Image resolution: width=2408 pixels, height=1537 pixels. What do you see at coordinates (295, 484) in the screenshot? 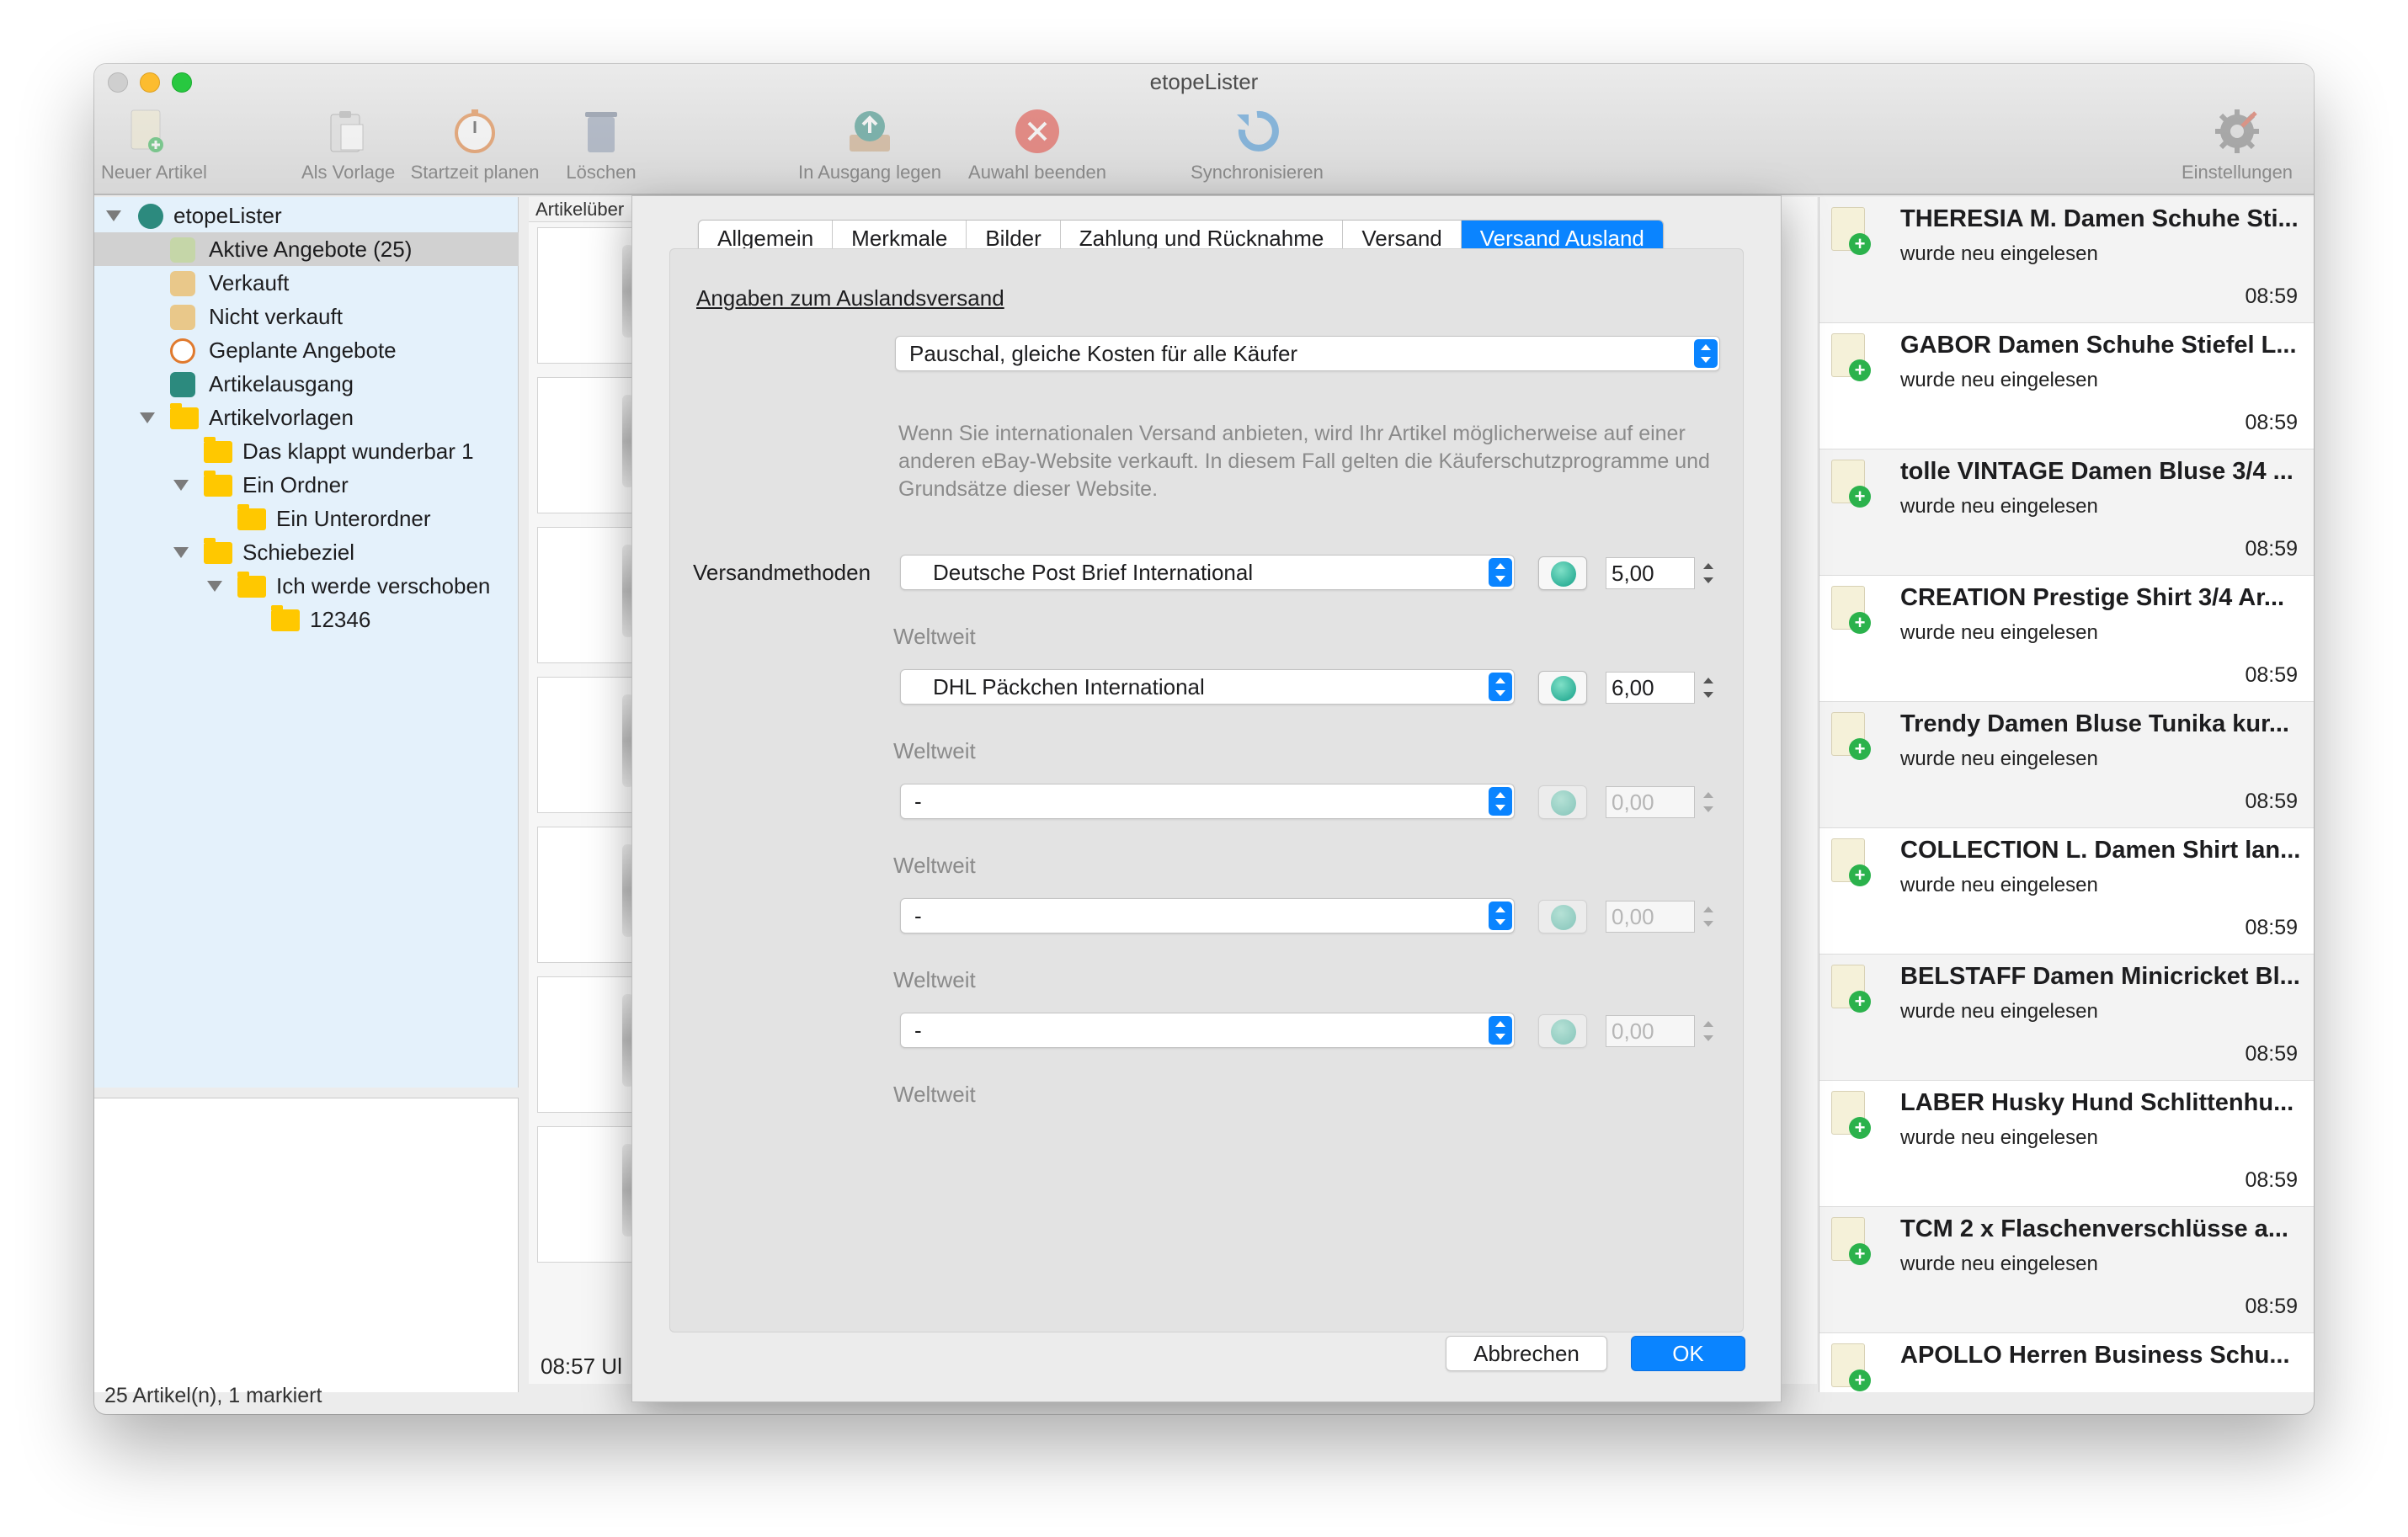
I see `sidebar-item-label: Ein Ordner` at bounding box center [295, 484].